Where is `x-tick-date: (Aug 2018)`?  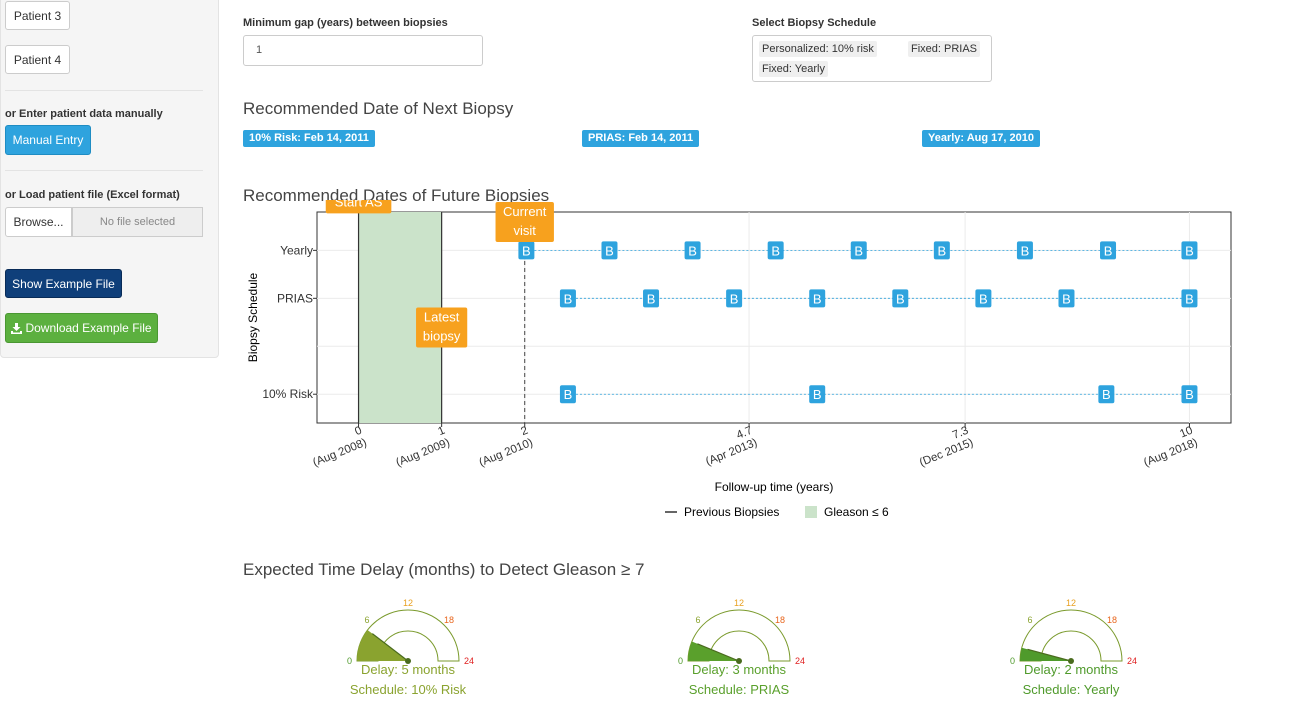 x-tick-date: (Aug 2018) is located at coordinates (1170, 453).